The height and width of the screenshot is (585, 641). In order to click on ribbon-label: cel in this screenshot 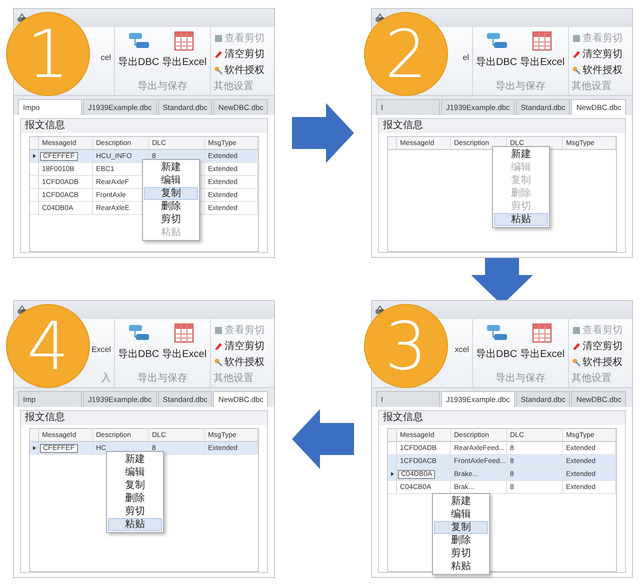, I will do `click(105, 57)`.